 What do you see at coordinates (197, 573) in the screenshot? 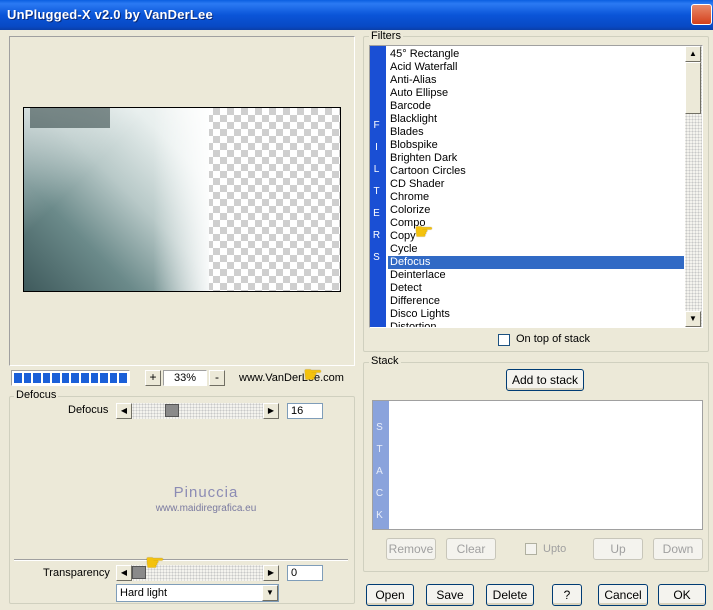
I see `transparency-slider: ◀ ▶` at bounding box center [197, 573].